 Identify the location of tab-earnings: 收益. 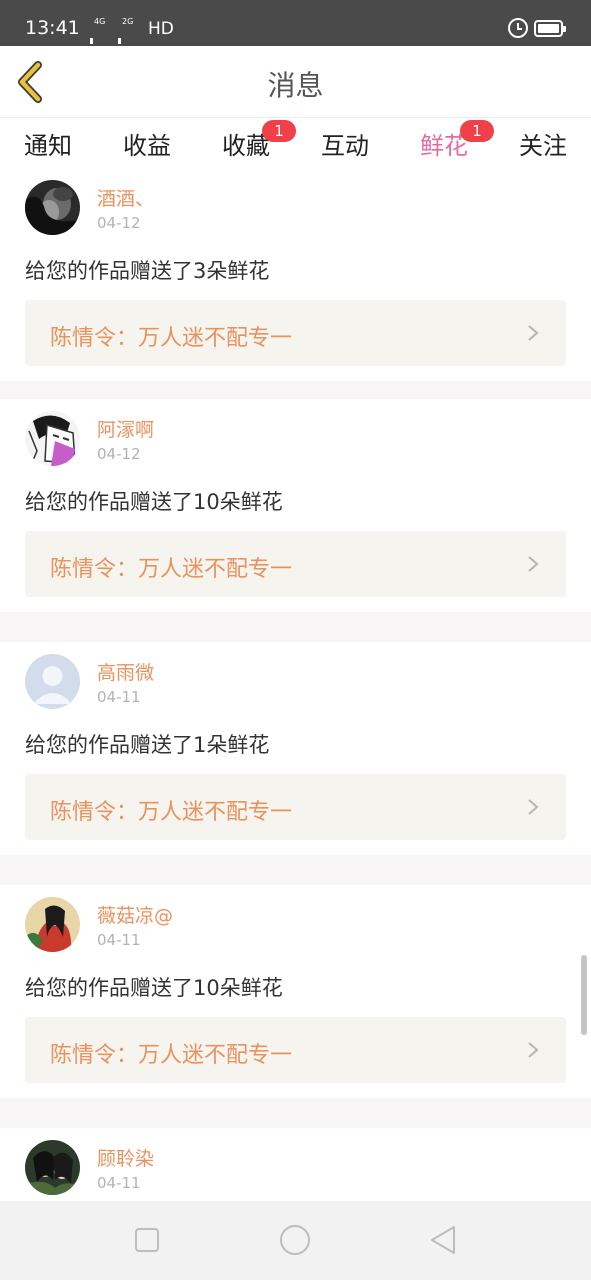
(147, 143).